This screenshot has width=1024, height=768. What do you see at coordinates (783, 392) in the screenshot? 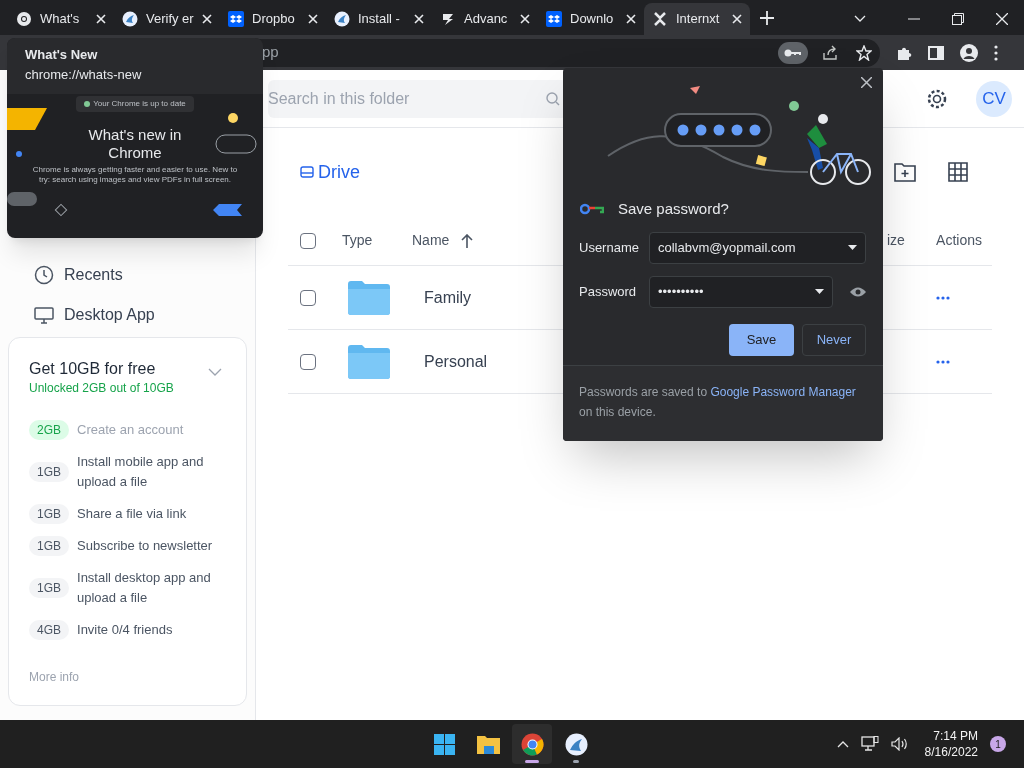
I see `password-manager-link: Google Password Manager` at bounding box center [783, 392].